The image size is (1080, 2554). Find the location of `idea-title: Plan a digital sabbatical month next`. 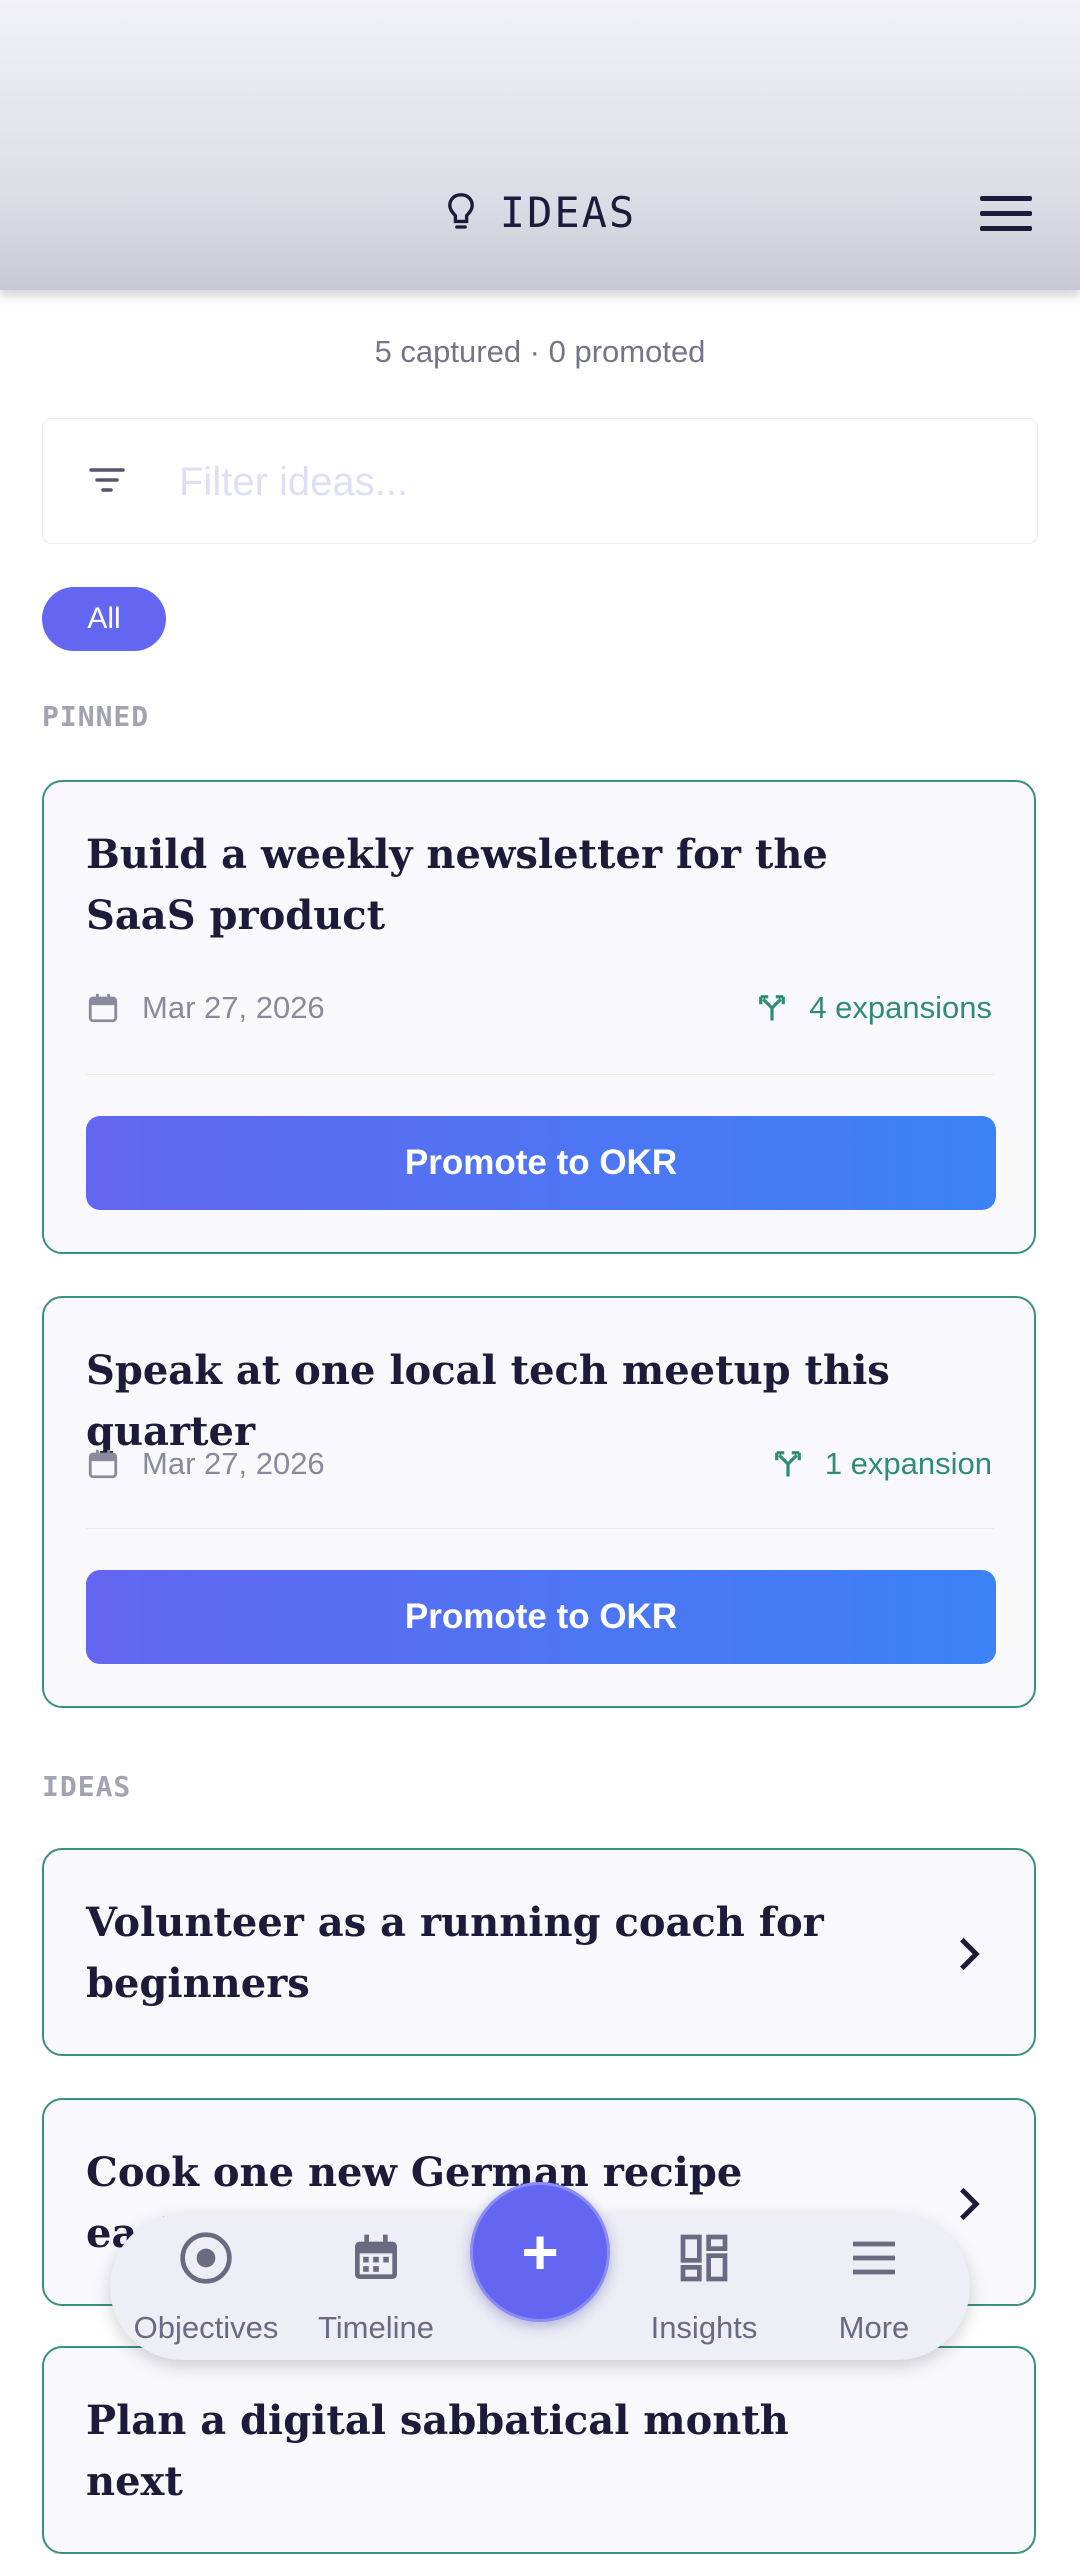

idea-title: Plan a digital sabbatical month next is located at coordinates (437, 2451).